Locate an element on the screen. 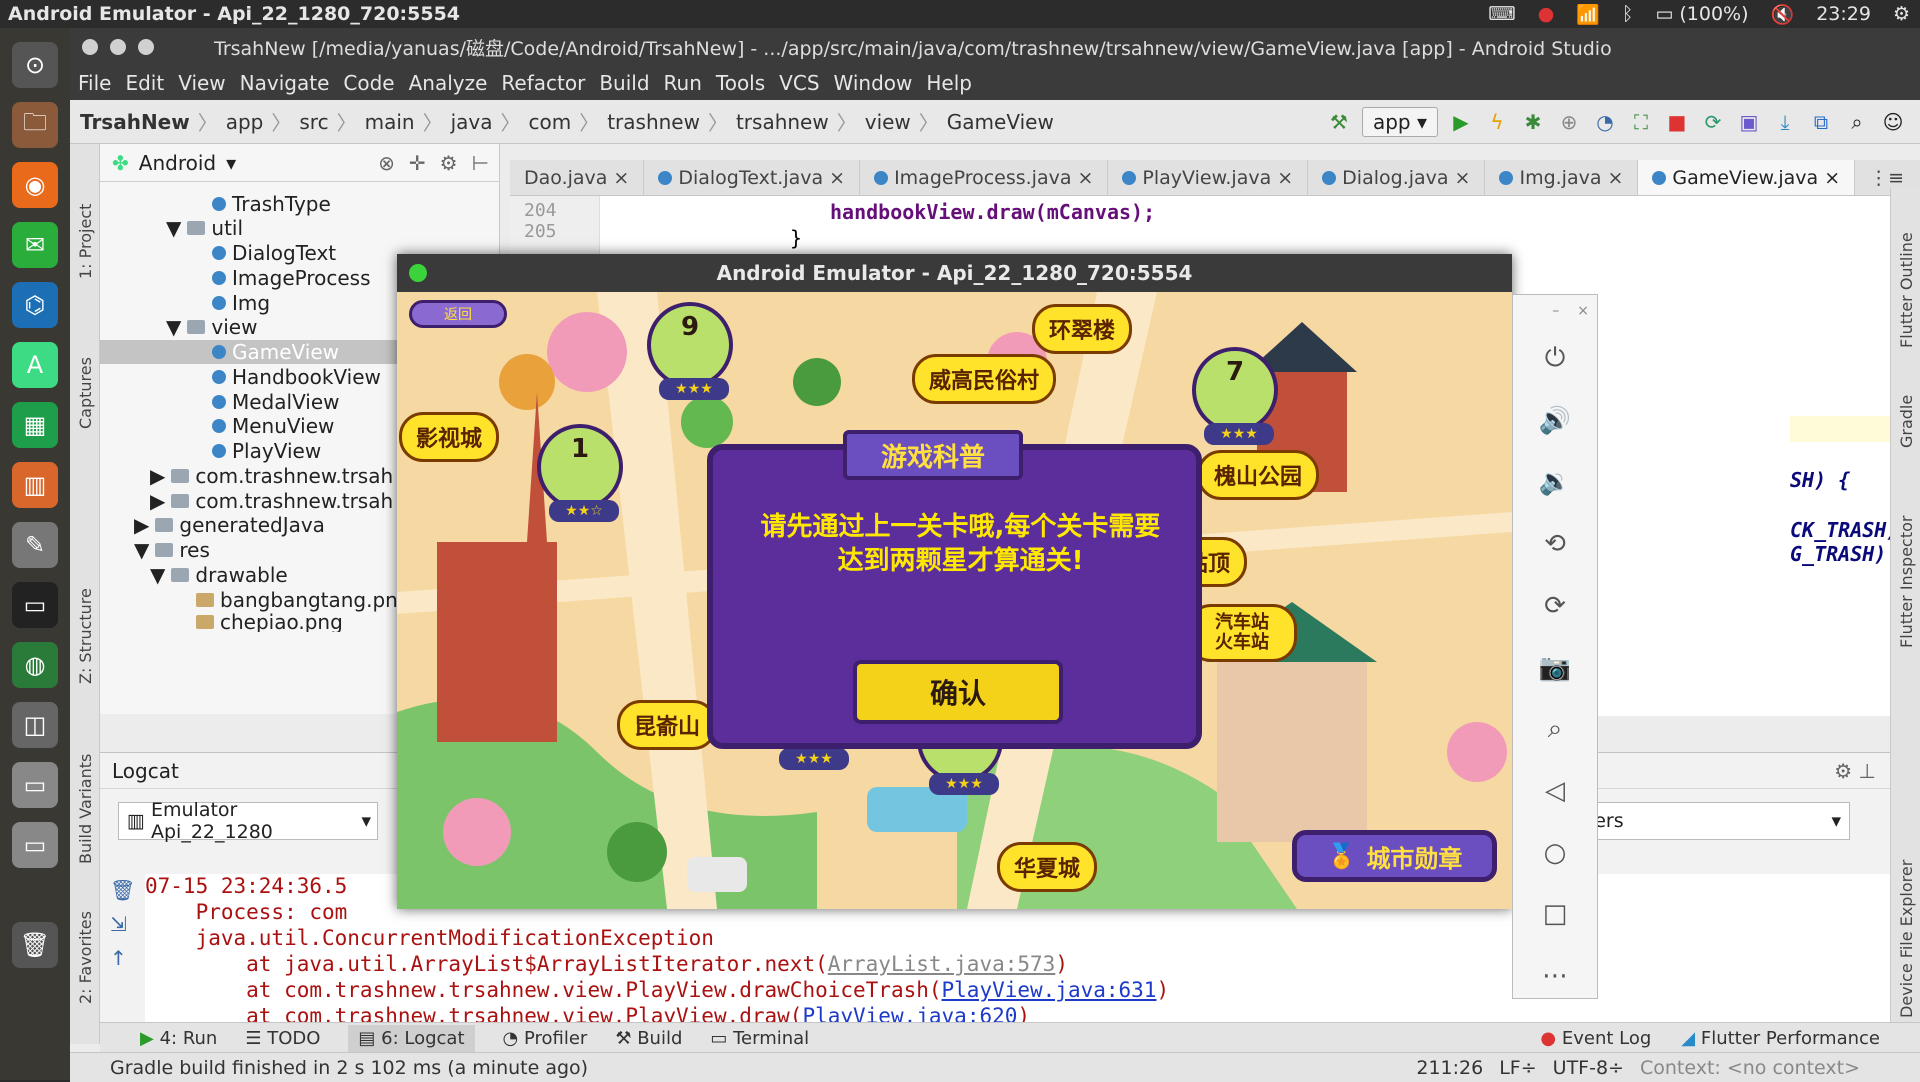 Image resolution: width=1920 pixels, height=1082 pixels. rotate-right-icon: ⟳ is located at coordinates (1555, 606).